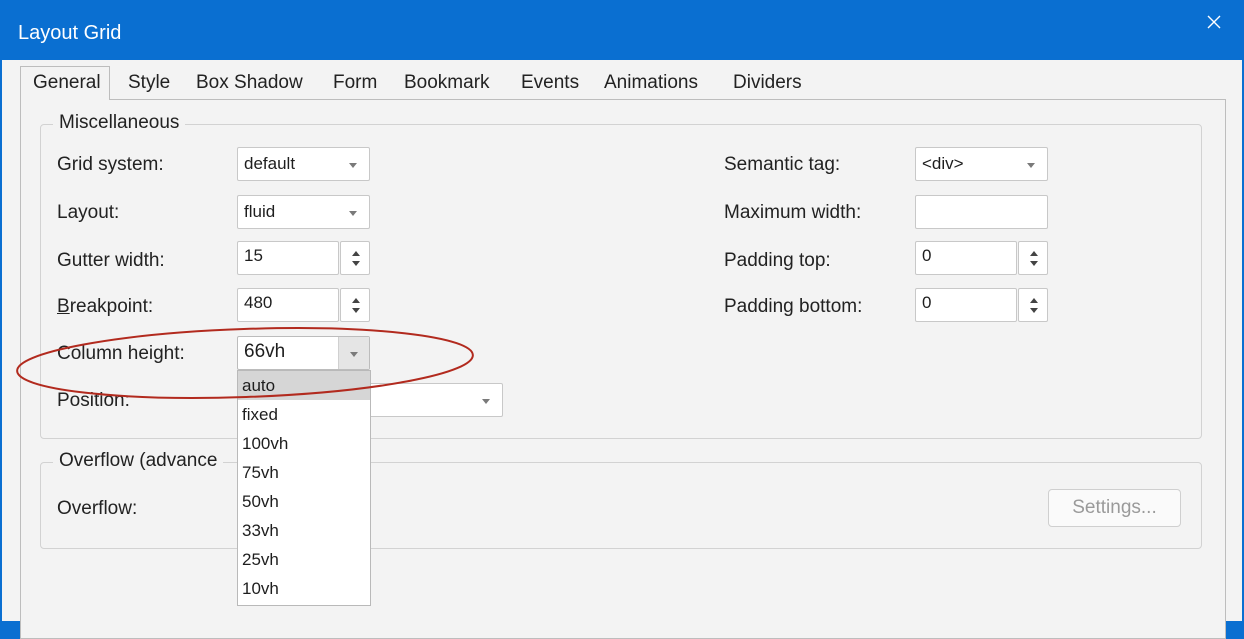 Image resolution: width=1244 pixels, height=639 pixels. Describe the element at coordinates (249, 83) in the screenshot. I see `tab-box-shadow: Box Shadow` at that location.